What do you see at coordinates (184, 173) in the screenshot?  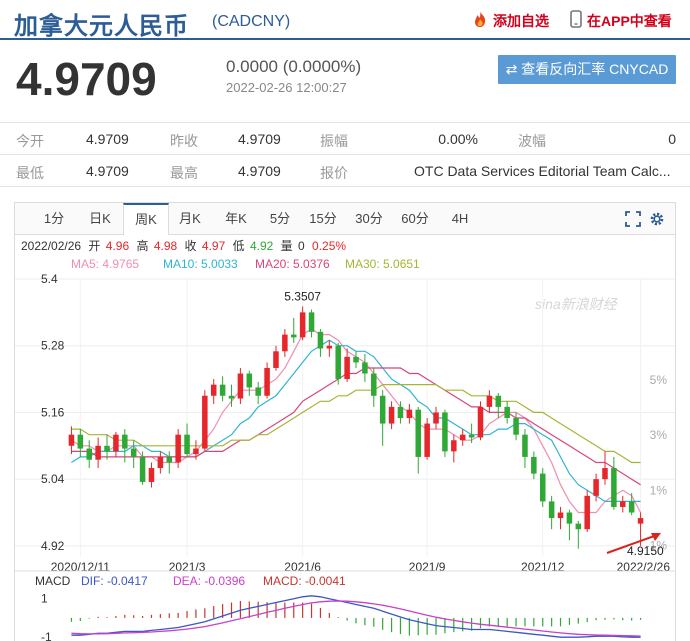 I see `stat-label: 最高` at bounding box center [184, 173].